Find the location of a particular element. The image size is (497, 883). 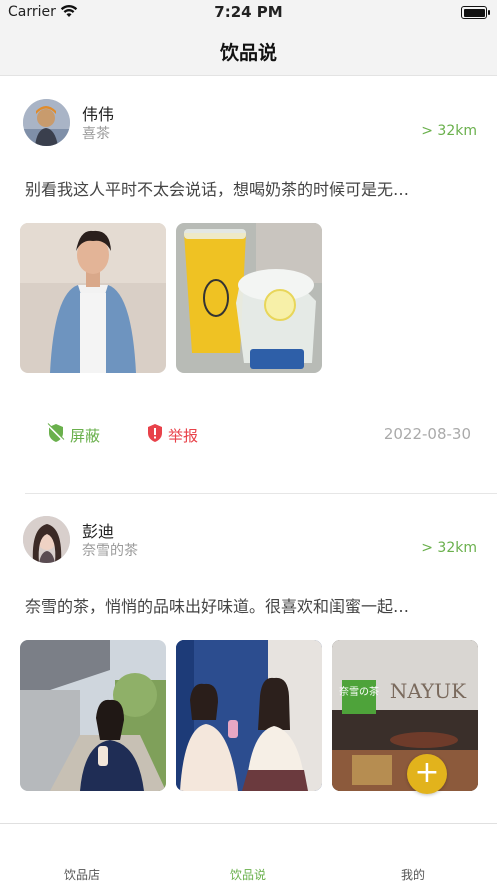

post-photo: 奈雪の茶 NAYUK is located at coordinates (405, 715).